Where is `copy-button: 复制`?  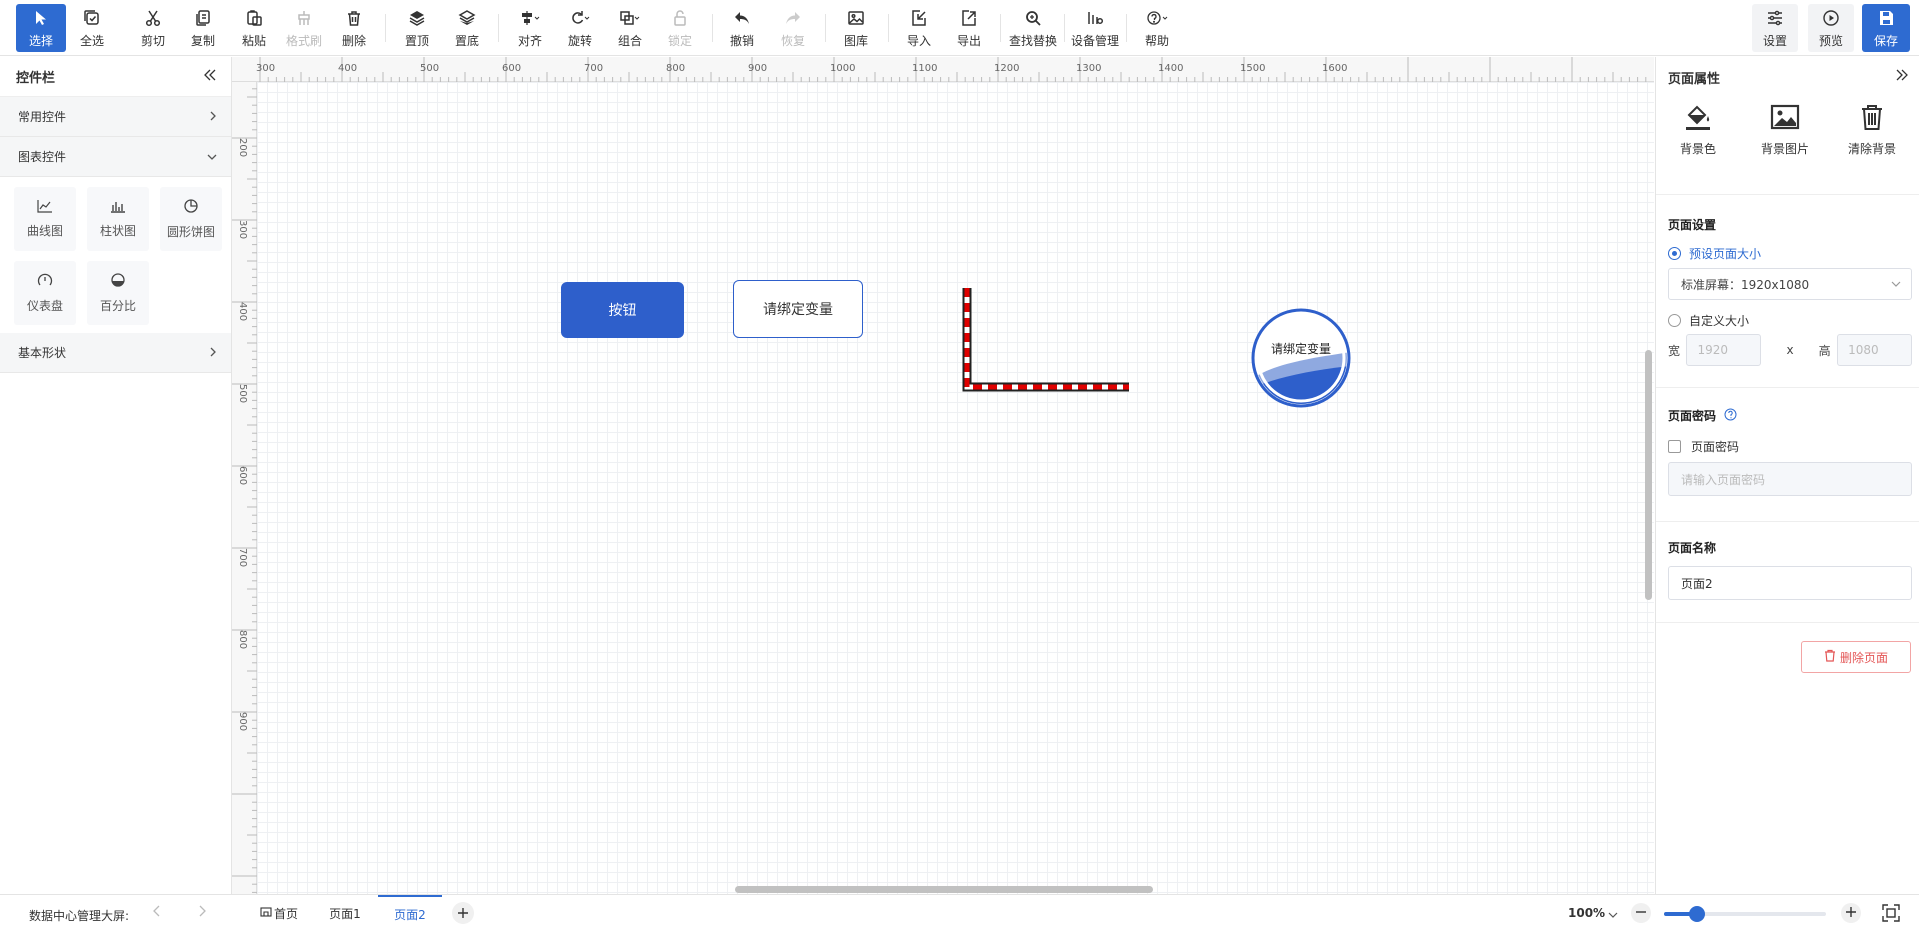 copy-button: 复制 is located at coordinates (203, 28).